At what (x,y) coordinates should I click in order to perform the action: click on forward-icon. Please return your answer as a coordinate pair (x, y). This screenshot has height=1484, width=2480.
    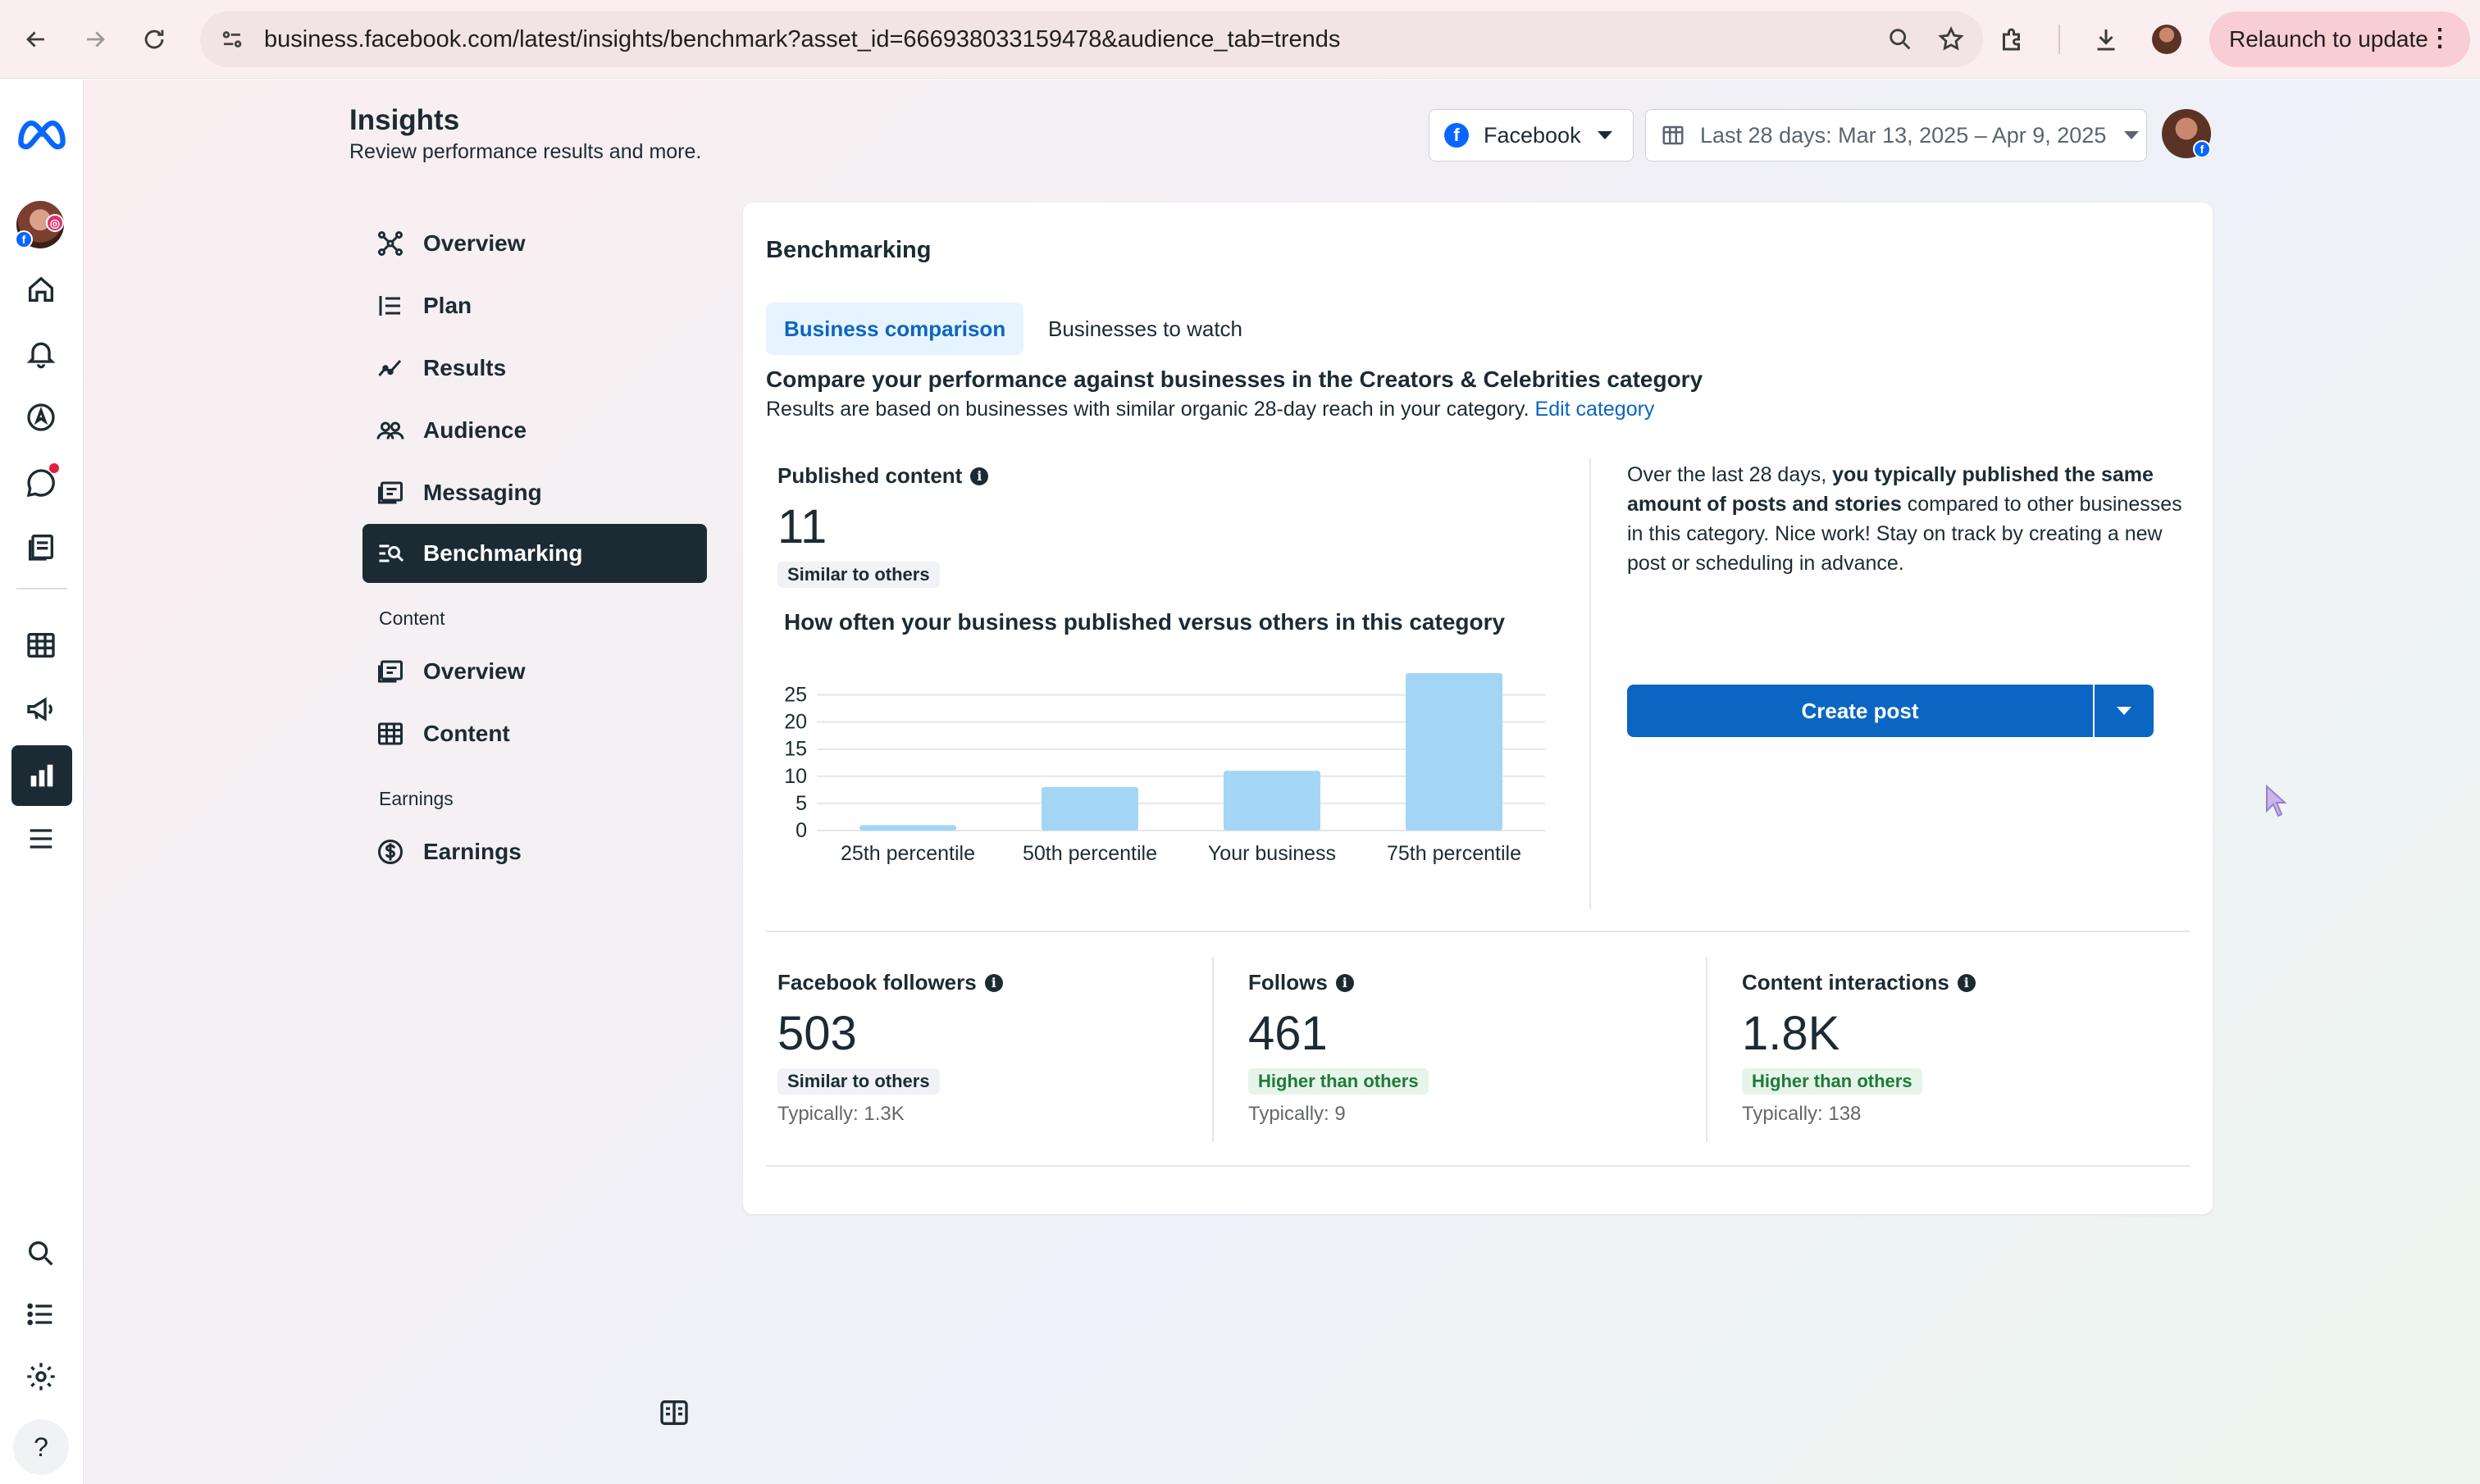
    Looking at the image, I should click on (95, 39).